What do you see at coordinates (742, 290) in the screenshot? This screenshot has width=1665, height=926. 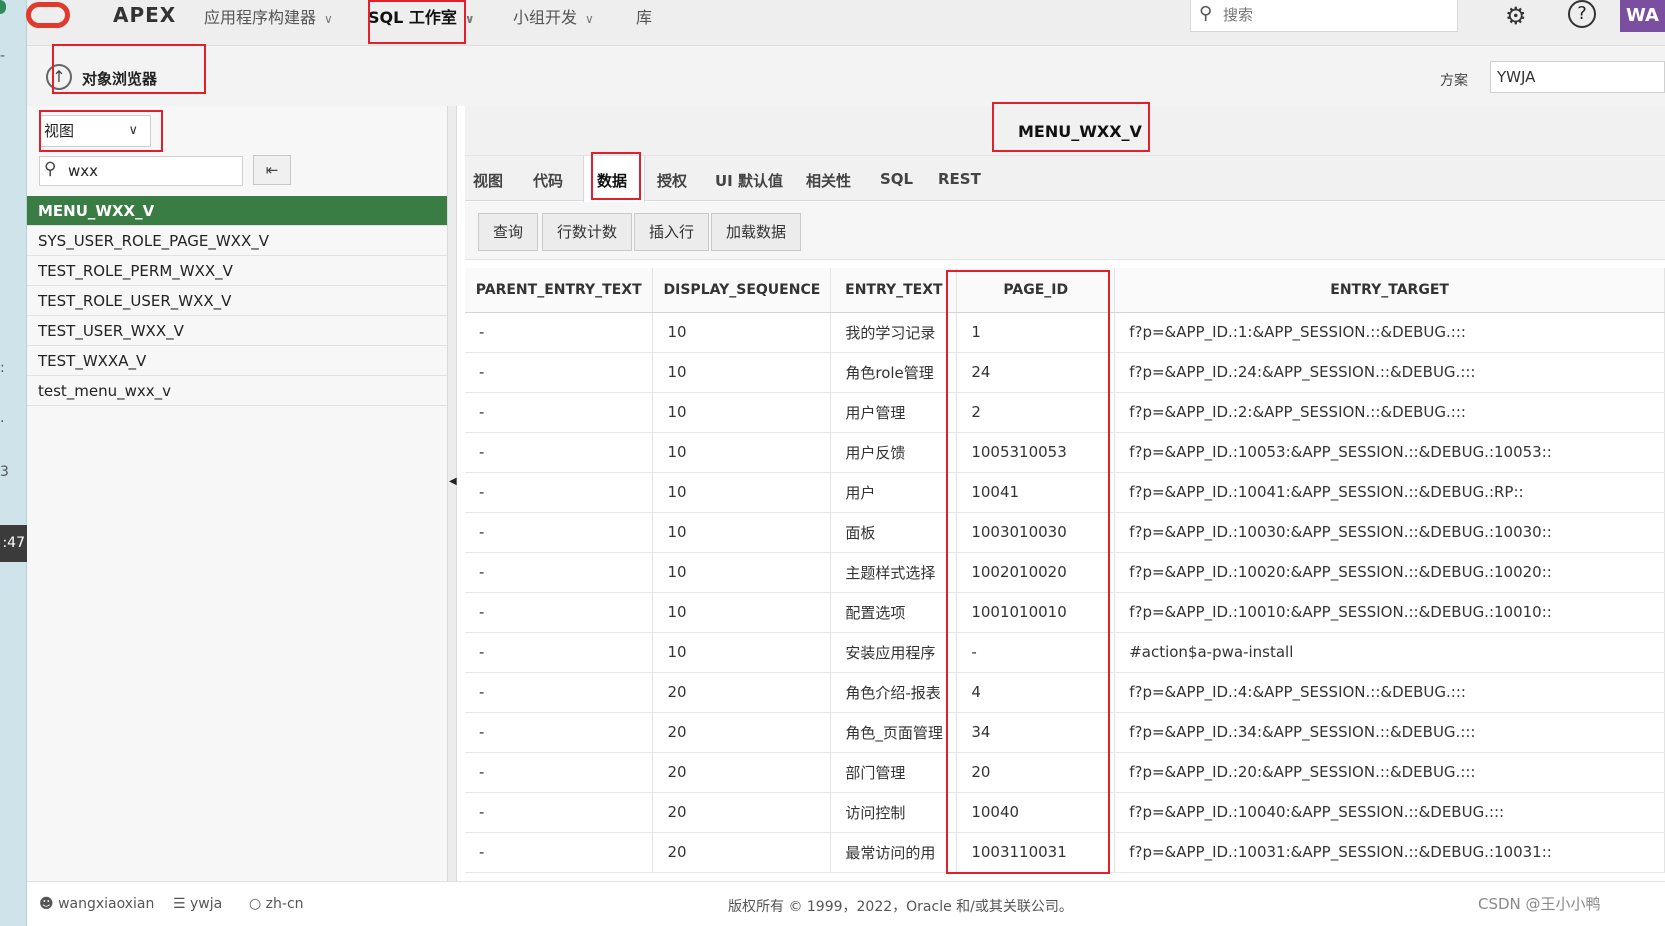 I see `column-header: DISPLAY_SEQUENCE` at bounding box center [742, 290].